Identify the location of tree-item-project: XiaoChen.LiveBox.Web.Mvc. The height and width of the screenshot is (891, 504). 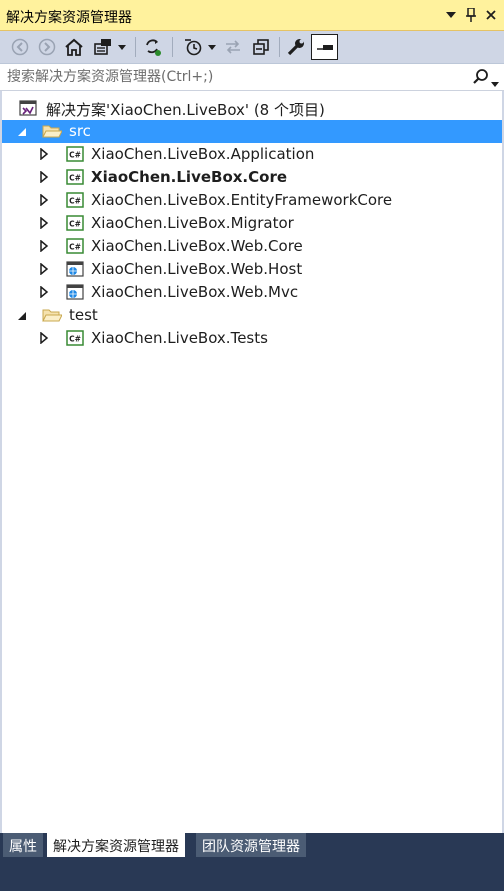
(252, 292).